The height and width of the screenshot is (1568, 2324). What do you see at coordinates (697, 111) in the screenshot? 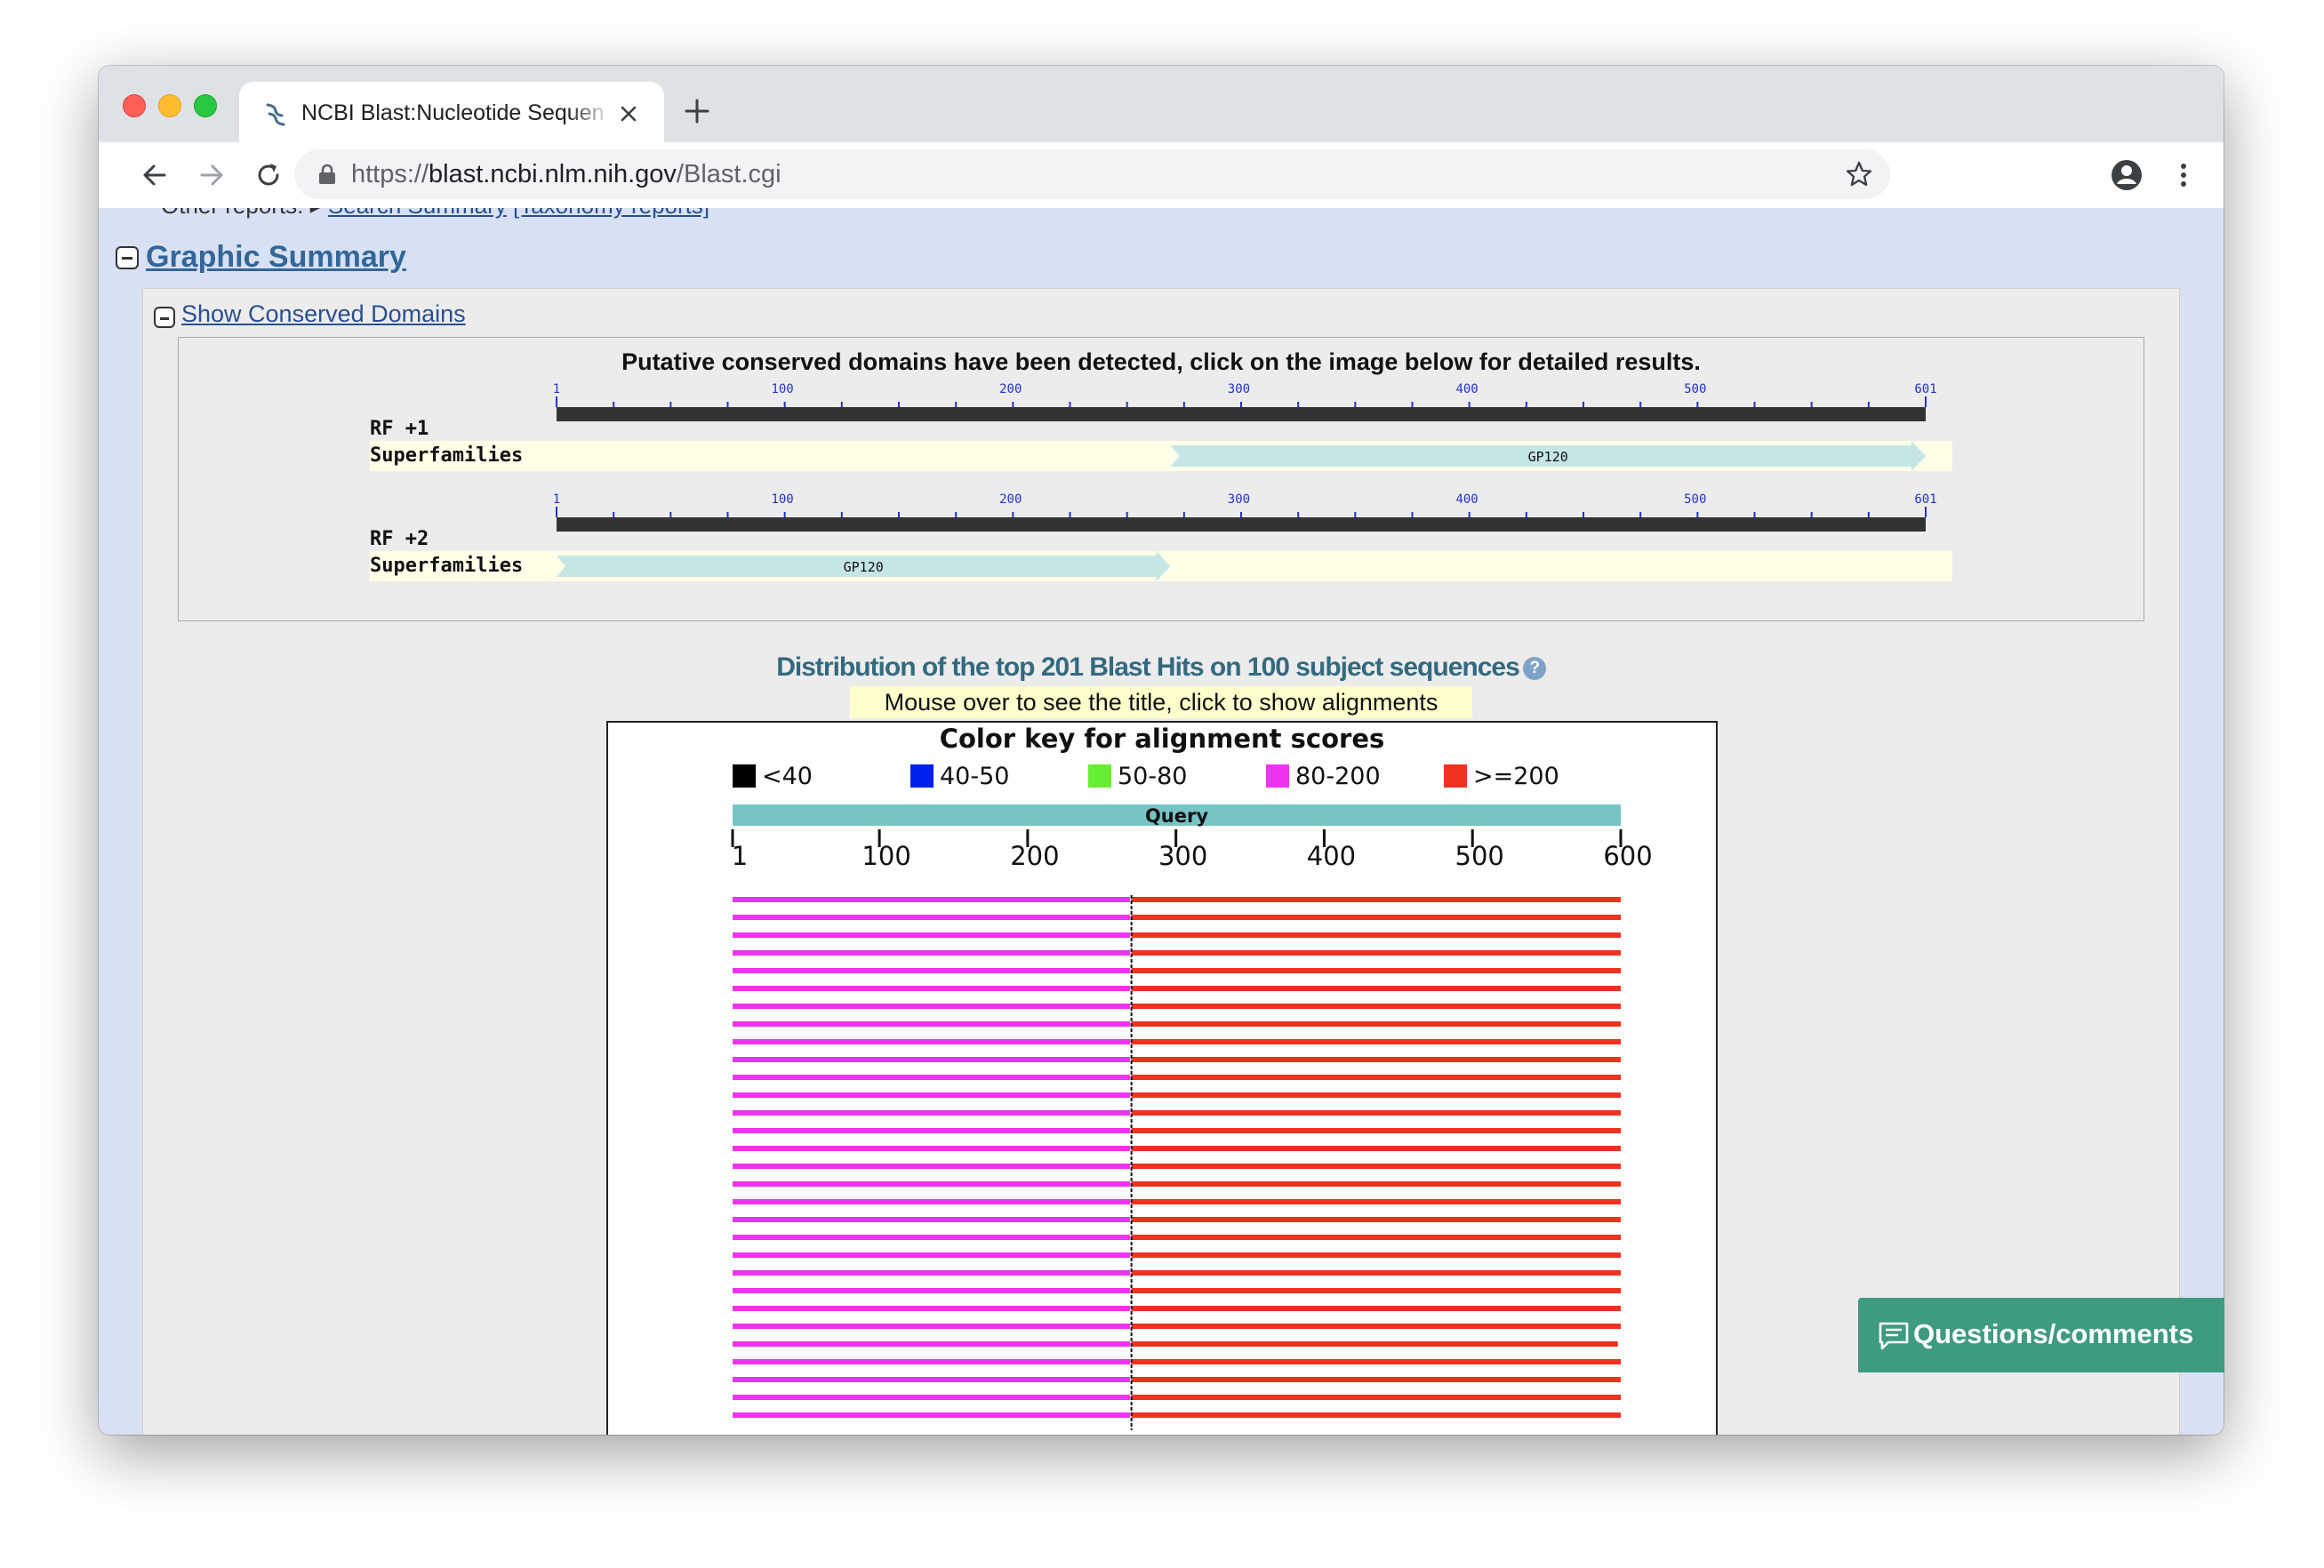
I see `new-tab-icon` at bounding box center [697, 111].